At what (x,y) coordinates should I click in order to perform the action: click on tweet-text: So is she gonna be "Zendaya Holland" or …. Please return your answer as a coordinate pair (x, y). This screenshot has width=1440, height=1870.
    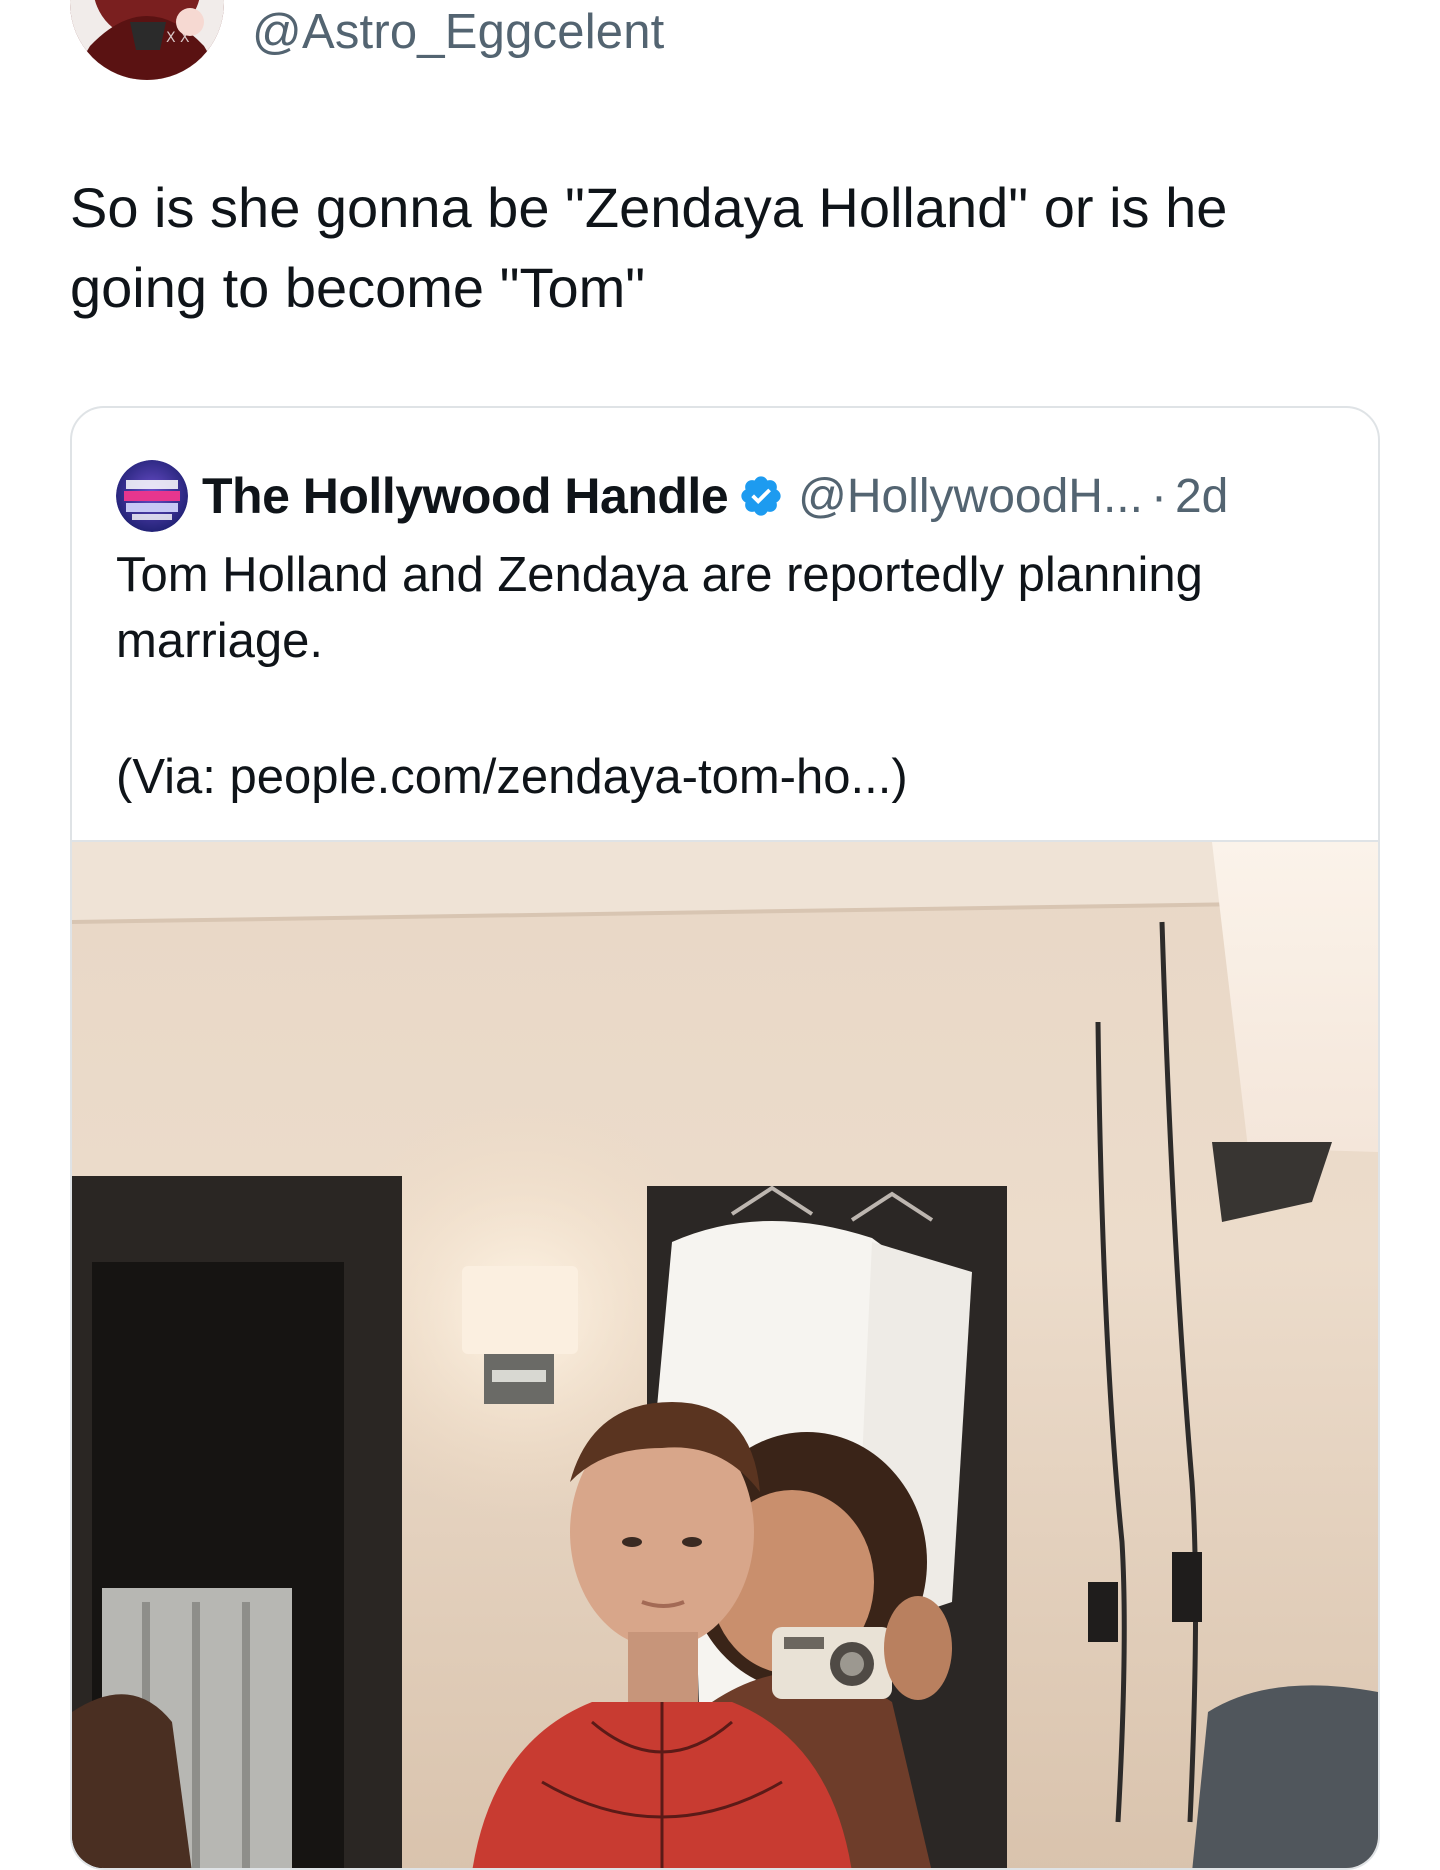
    Looking at the image, I should click on (649, 247).